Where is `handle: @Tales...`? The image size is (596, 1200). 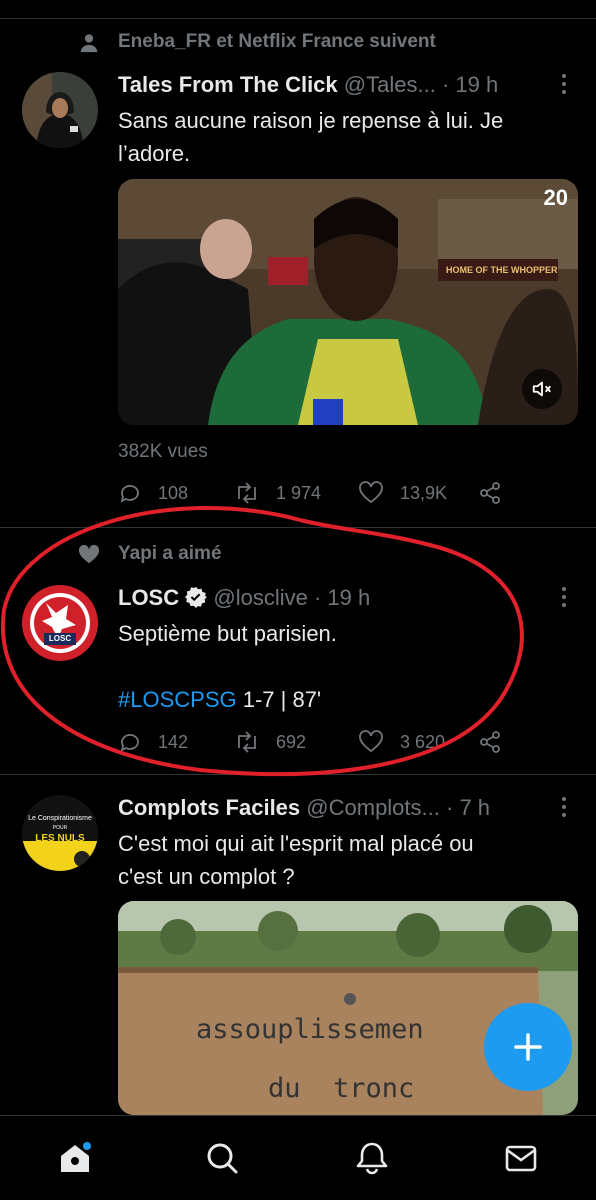 handle: @Tales... is located at coordinates (390, 84).